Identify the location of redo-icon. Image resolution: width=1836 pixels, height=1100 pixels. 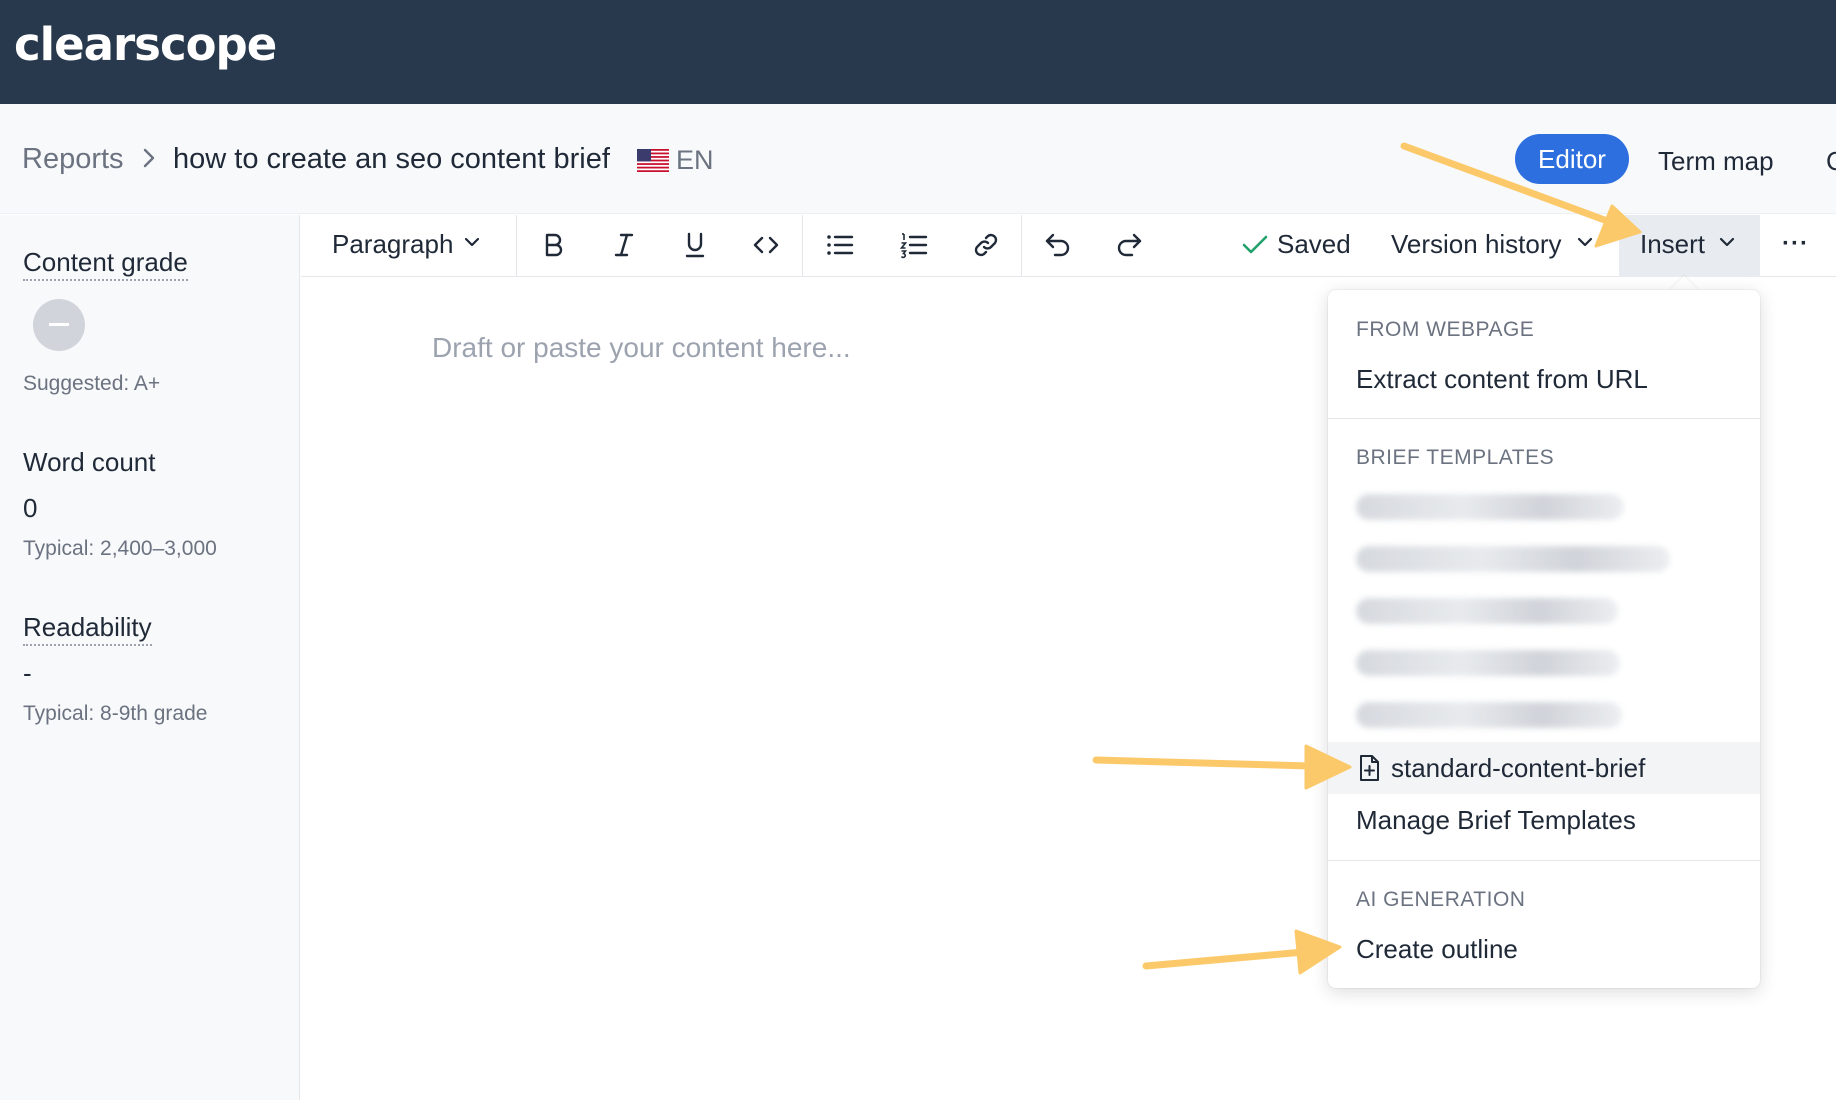
(1129, 245).